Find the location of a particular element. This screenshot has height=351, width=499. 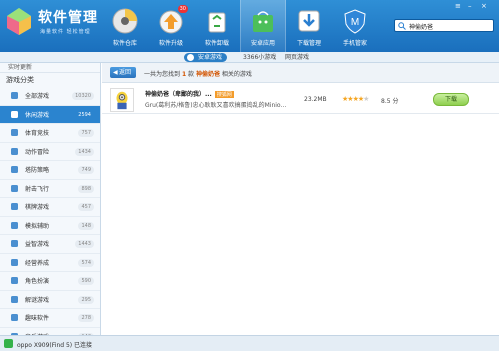

rating-stars: ★★★★★ is located at coordinates (355, 99).